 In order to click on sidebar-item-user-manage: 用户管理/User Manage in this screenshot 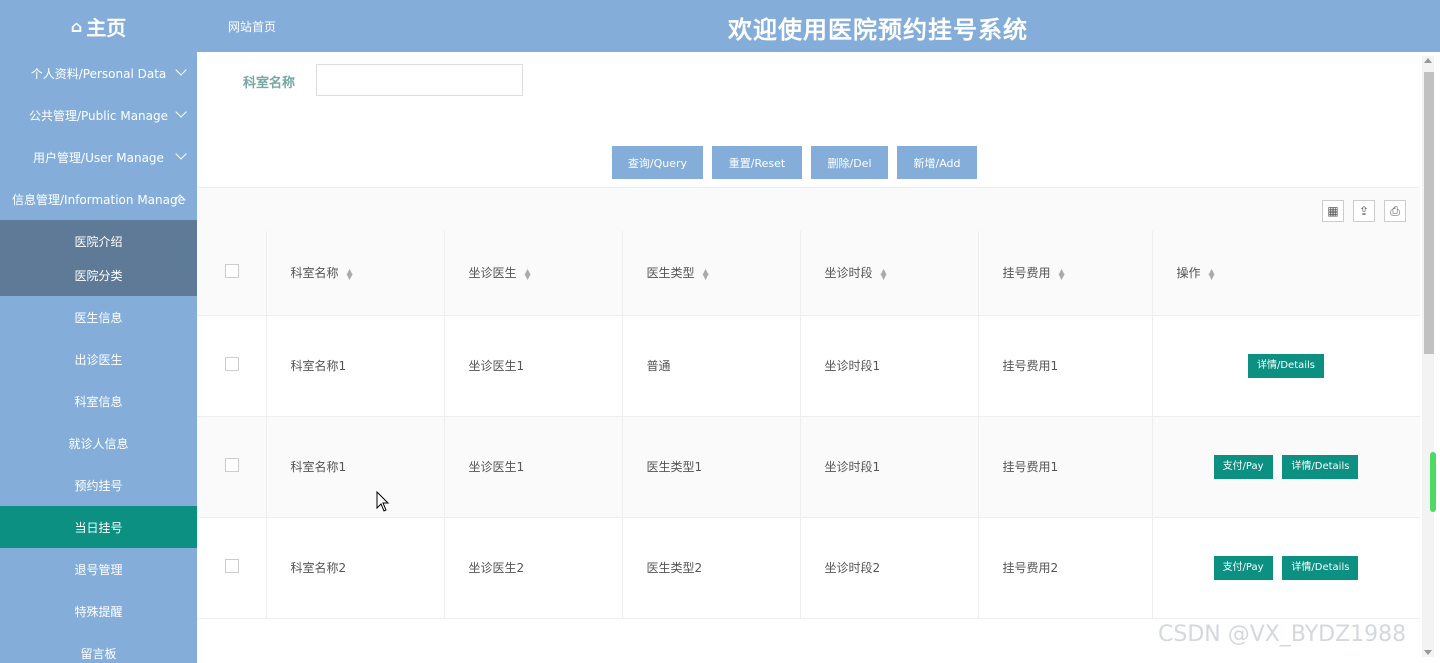, I will do `click(98, 157)`.